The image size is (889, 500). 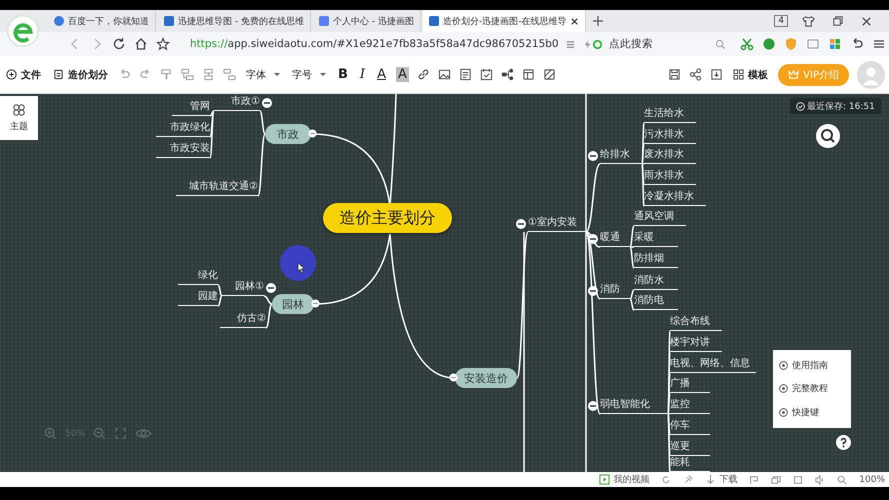 What do you see at coordinates (198, 298) in the screenshot?
I see `topic-node: 园建` at bounding box center [198, 298].